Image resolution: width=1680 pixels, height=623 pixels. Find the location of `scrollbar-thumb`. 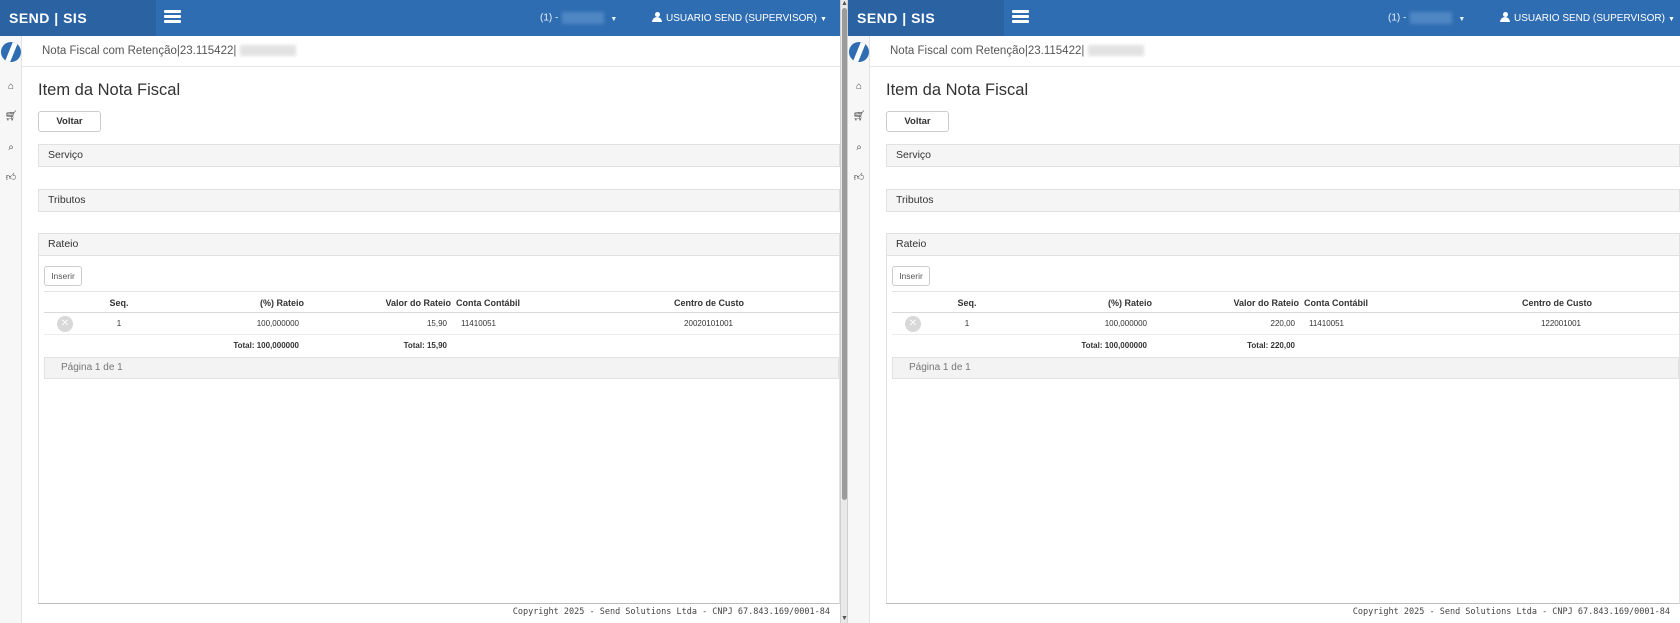

scrollbar-thumb is located at coordinates (844, 254).